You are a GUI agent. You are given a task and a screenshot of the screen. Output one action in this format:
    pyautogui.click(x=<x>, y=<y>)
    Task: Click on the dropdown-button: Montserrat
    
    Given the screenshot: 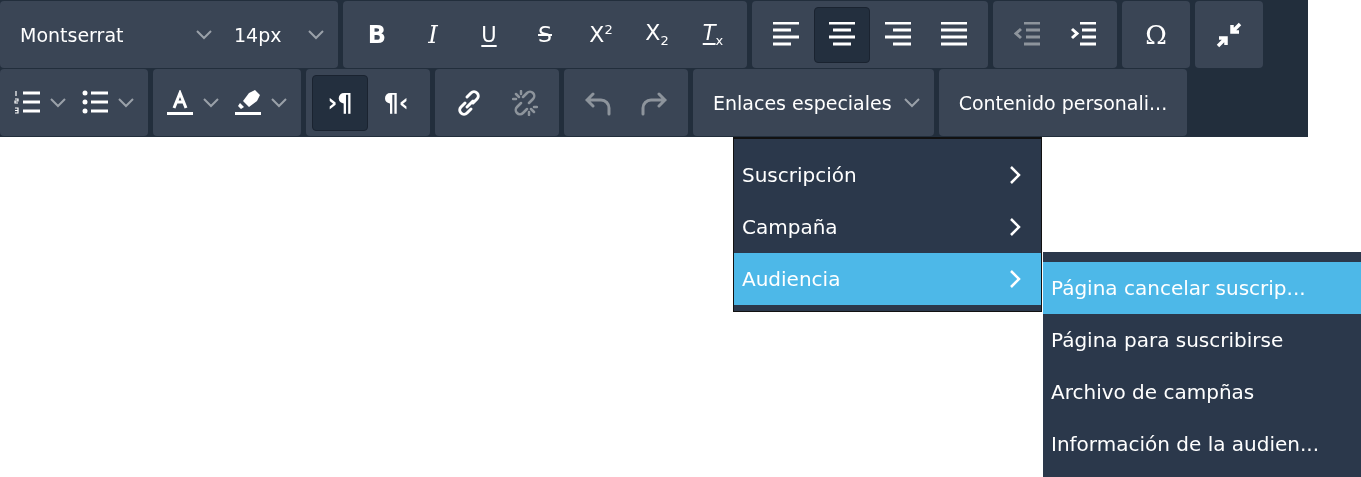 What is the action you would take?
    pyautogui.click(x=113, y=34)
    